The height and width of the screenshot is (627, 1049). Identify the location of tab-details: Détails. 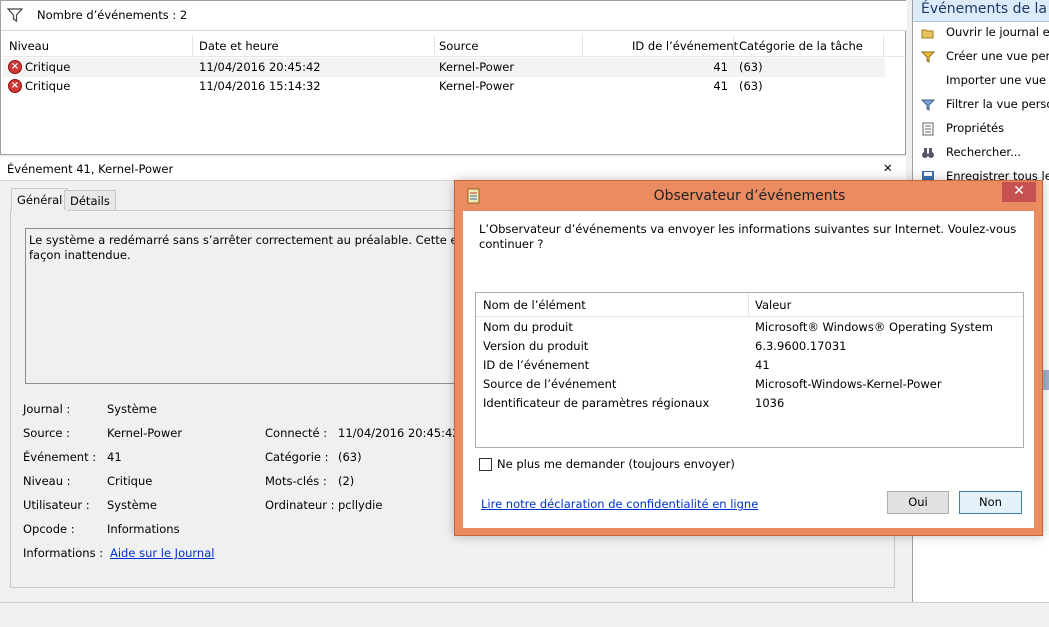
(90, 200).